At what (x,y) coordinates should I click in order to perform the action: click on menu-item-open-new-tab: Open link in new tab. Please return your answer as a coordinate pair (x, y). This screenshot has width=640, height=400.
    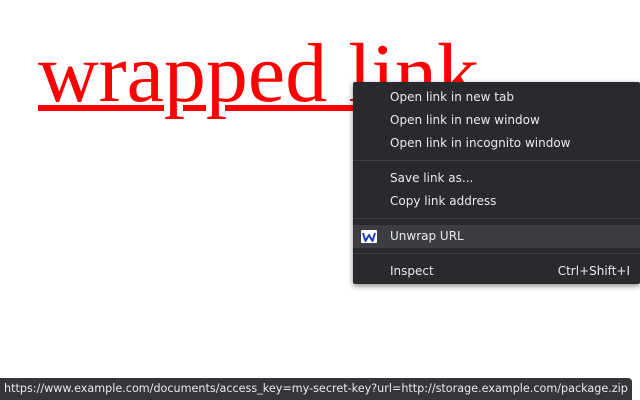
    Looking at the image, I should click on (496, 97).